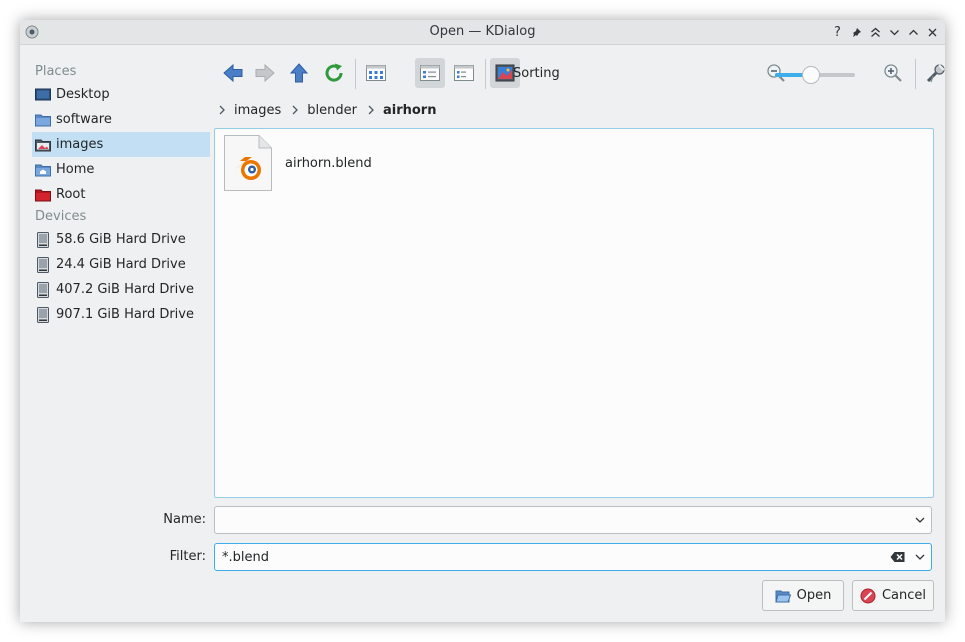 The height and width of the screenshot is (642, 965). What do you see at coordinates (184, 519) in the screenshot?
I see `name-label: Name:` at bounding box center [184, 519].